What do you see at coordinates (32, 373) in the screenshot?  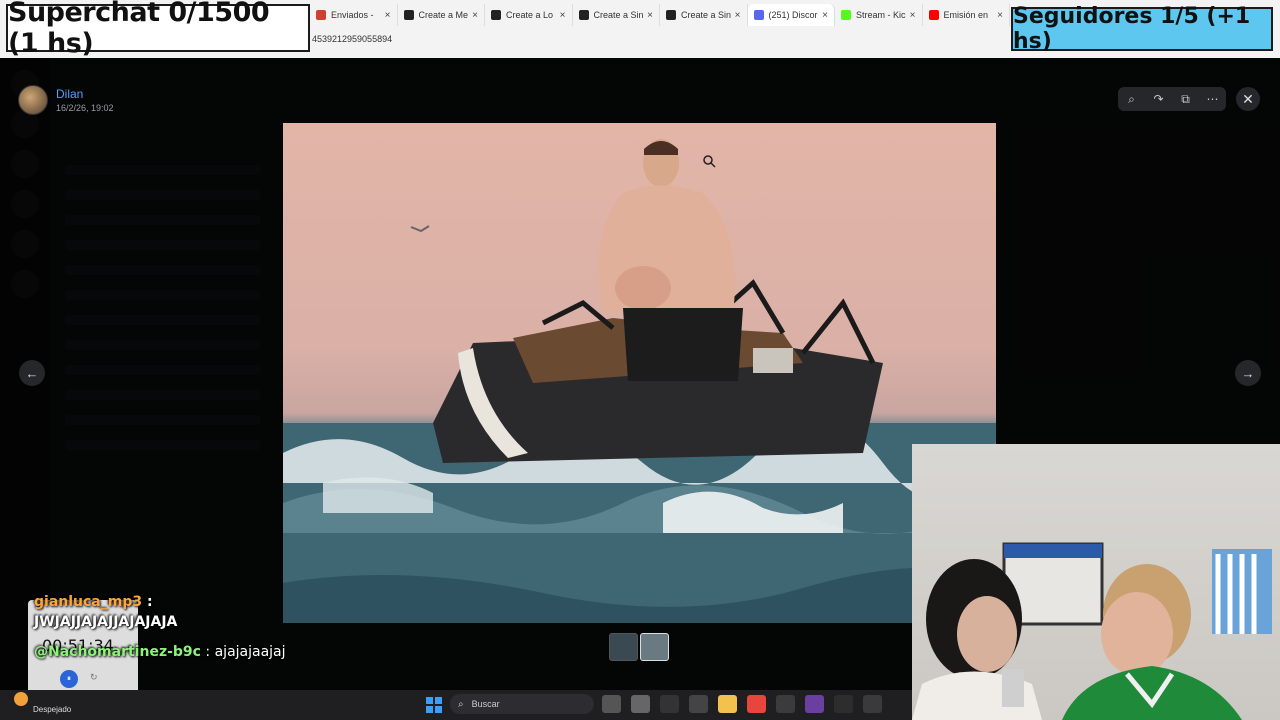 I see `previous-image-button: ←` at bounding box center [32, 373].